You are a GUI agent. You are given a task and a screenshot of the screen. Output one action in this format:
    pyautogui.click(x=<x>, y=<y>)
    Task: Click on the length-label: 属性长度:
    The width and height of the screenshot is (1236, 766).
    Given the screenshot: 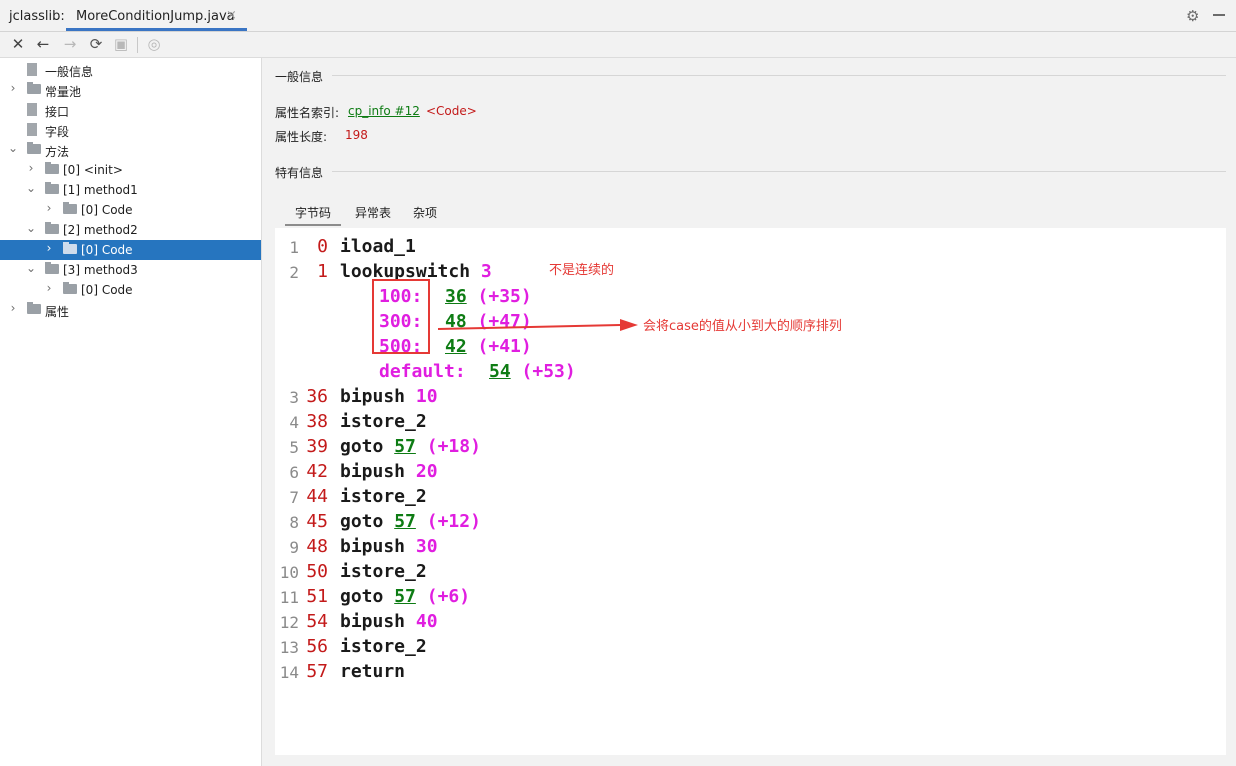 What is the action you would take?
    pyautogui.click(x=301, y=137)
    